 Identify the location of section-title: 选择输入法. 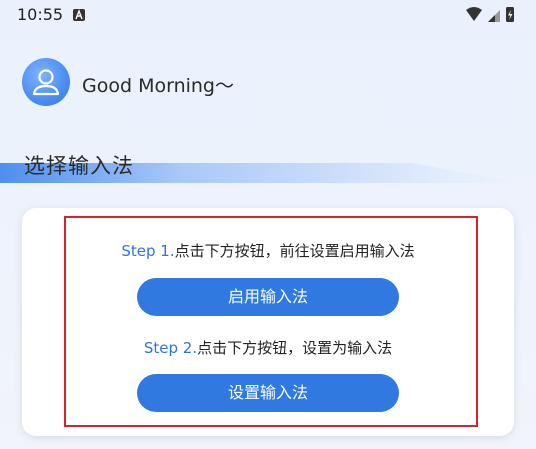
(79, 166).